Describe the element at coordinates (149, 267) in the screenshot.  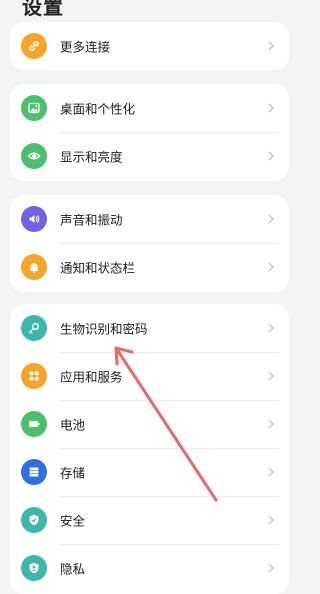
I see `settings-item-notification-statusbar: 通知和状态栏` at that location.